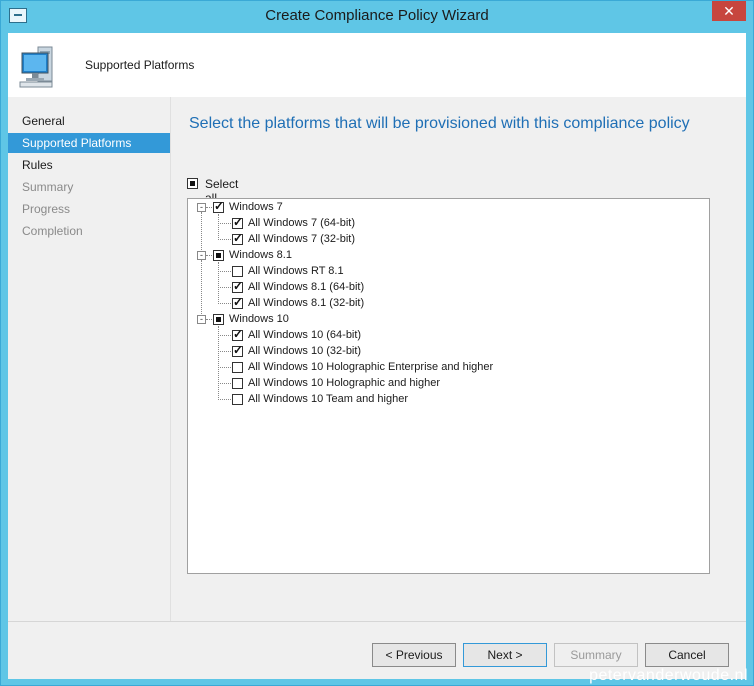  Describe the element at coordinates (237, 383) in the screenshot. I see `checkbox-all-windows-10-holographic` at that location.